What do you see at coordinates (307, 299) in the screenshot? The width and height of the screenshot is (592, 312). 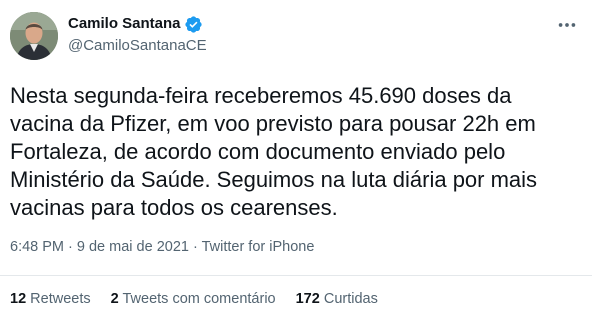 I see `likes-count: 172` at bounding box center [307, 299].